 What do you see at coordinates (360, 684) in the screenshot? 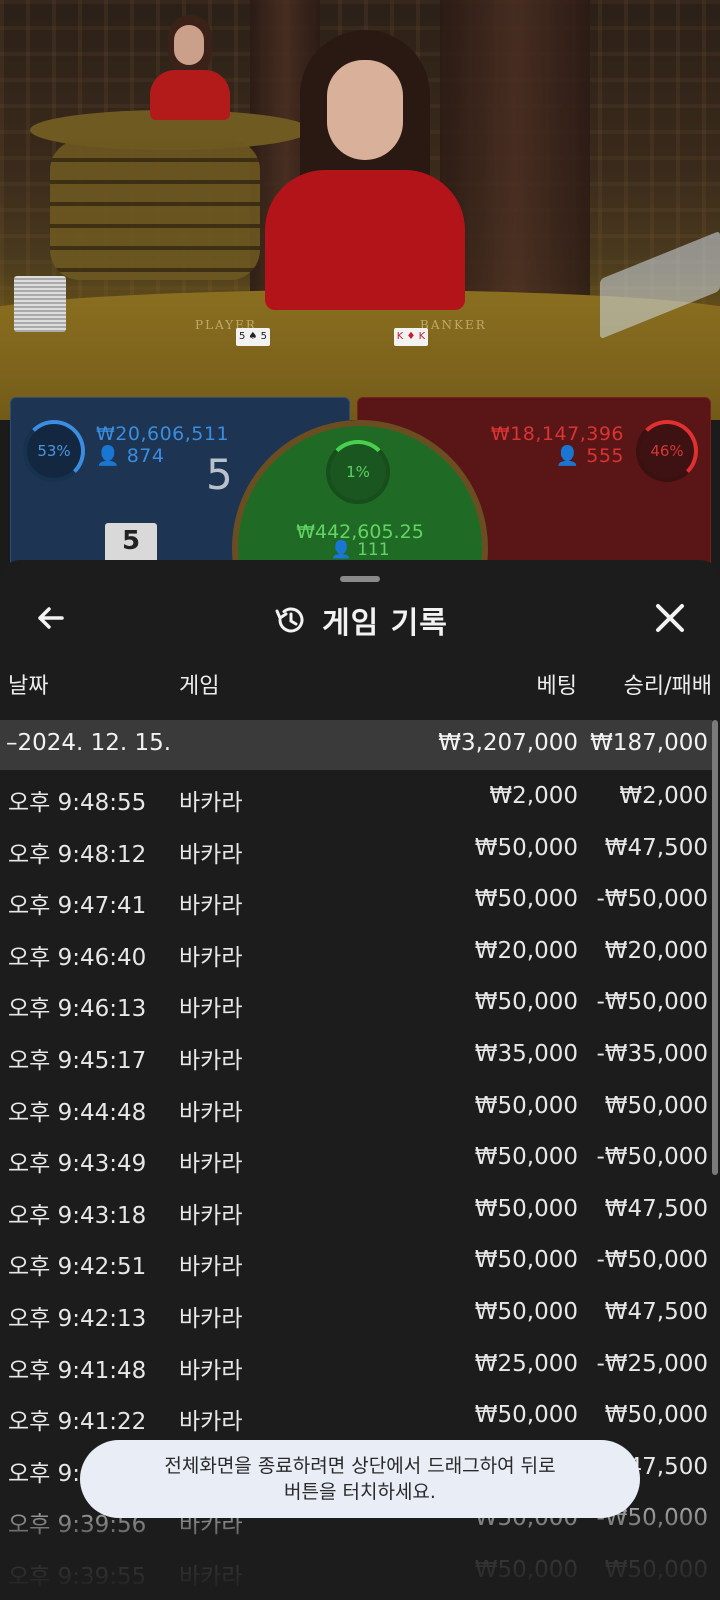
I see `table-header: 날짜 게임 베팅 승리/패배` at bounding box center [360, 684].